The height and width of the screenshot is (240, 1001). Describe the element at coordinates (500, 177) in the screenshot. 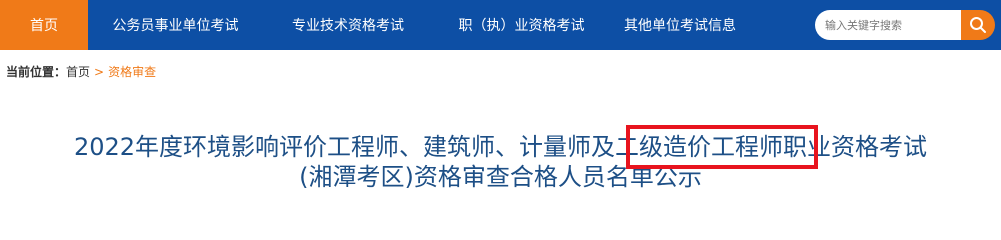

I see `article-title-line-2: (湘潭考区)资格审查合格人员名单公示` at that location.